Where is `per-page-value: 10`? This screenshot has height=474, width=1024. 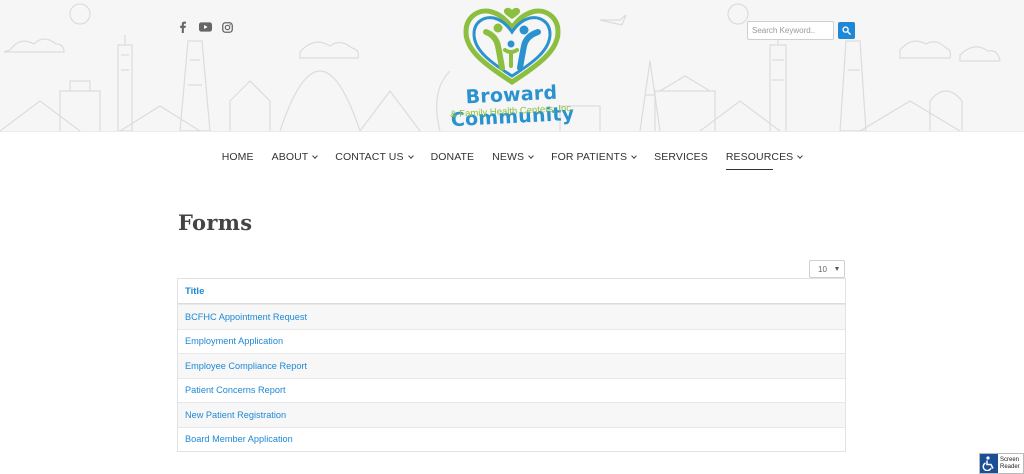 per-page-value: 10 is located at coordinates (822, 269).